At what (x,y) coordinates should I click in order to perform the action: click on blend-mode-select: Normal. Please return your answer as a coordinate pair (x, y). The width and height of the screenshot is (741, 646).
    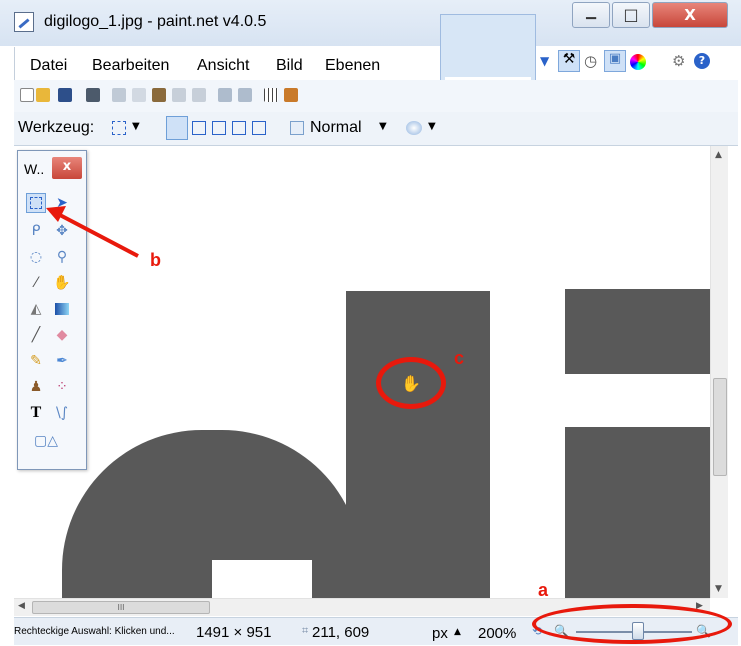
    Looking at the image, I should click on (336, 128).